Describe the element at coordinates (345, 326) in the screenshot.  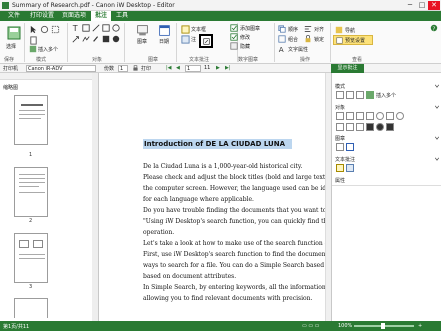
I see `zoom-level: 100%` at that location.